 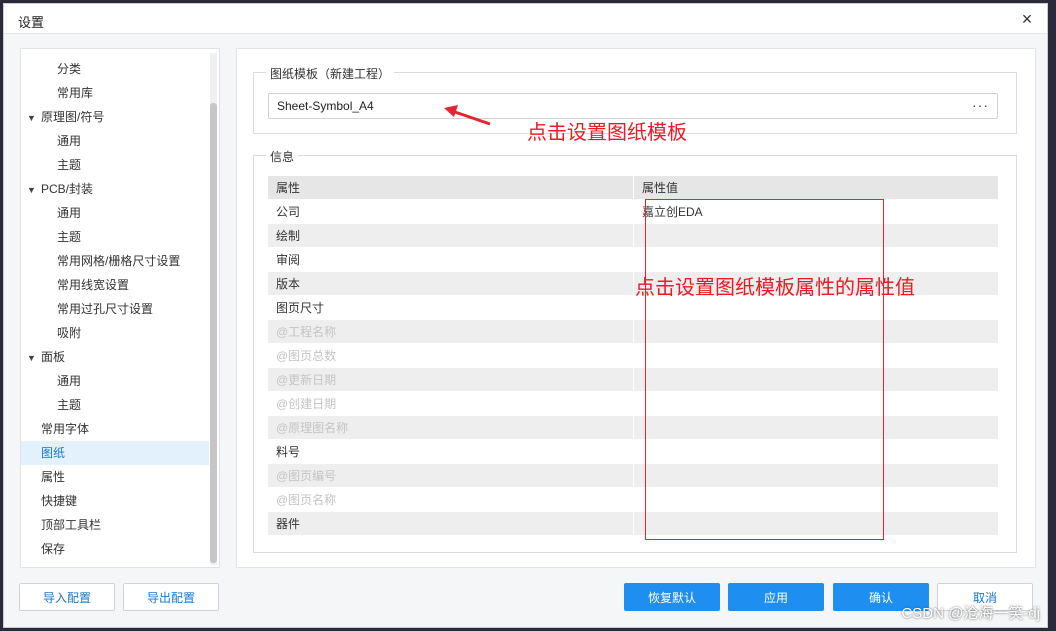 I want to click on nav-item: ▼ PCB/封装, so click(x=115, y=189).